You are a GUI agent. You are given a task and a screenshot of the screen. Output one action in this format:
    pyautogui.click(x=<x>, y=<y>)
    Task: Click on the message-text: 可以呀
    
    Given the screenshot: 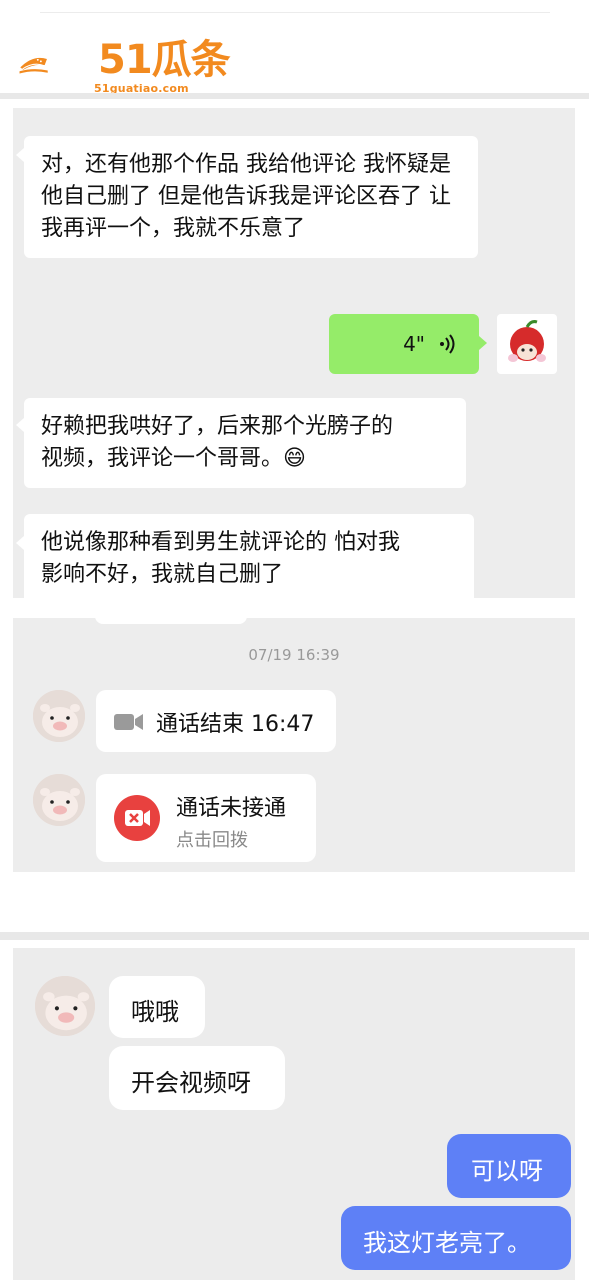 What is the action you would take?
    pyautogui.click(x=507, y=1171)
    